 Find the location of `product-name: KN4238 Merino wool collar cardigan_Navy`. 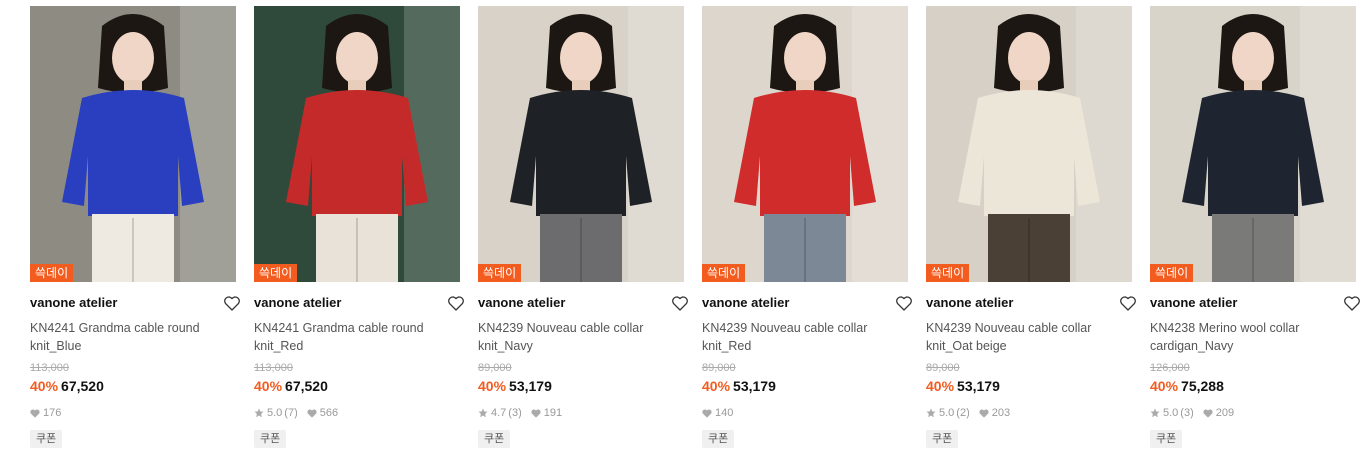

product-name: KN4238 Merino wool collar cardigan_Navy is located at coordinates (1253, 337).